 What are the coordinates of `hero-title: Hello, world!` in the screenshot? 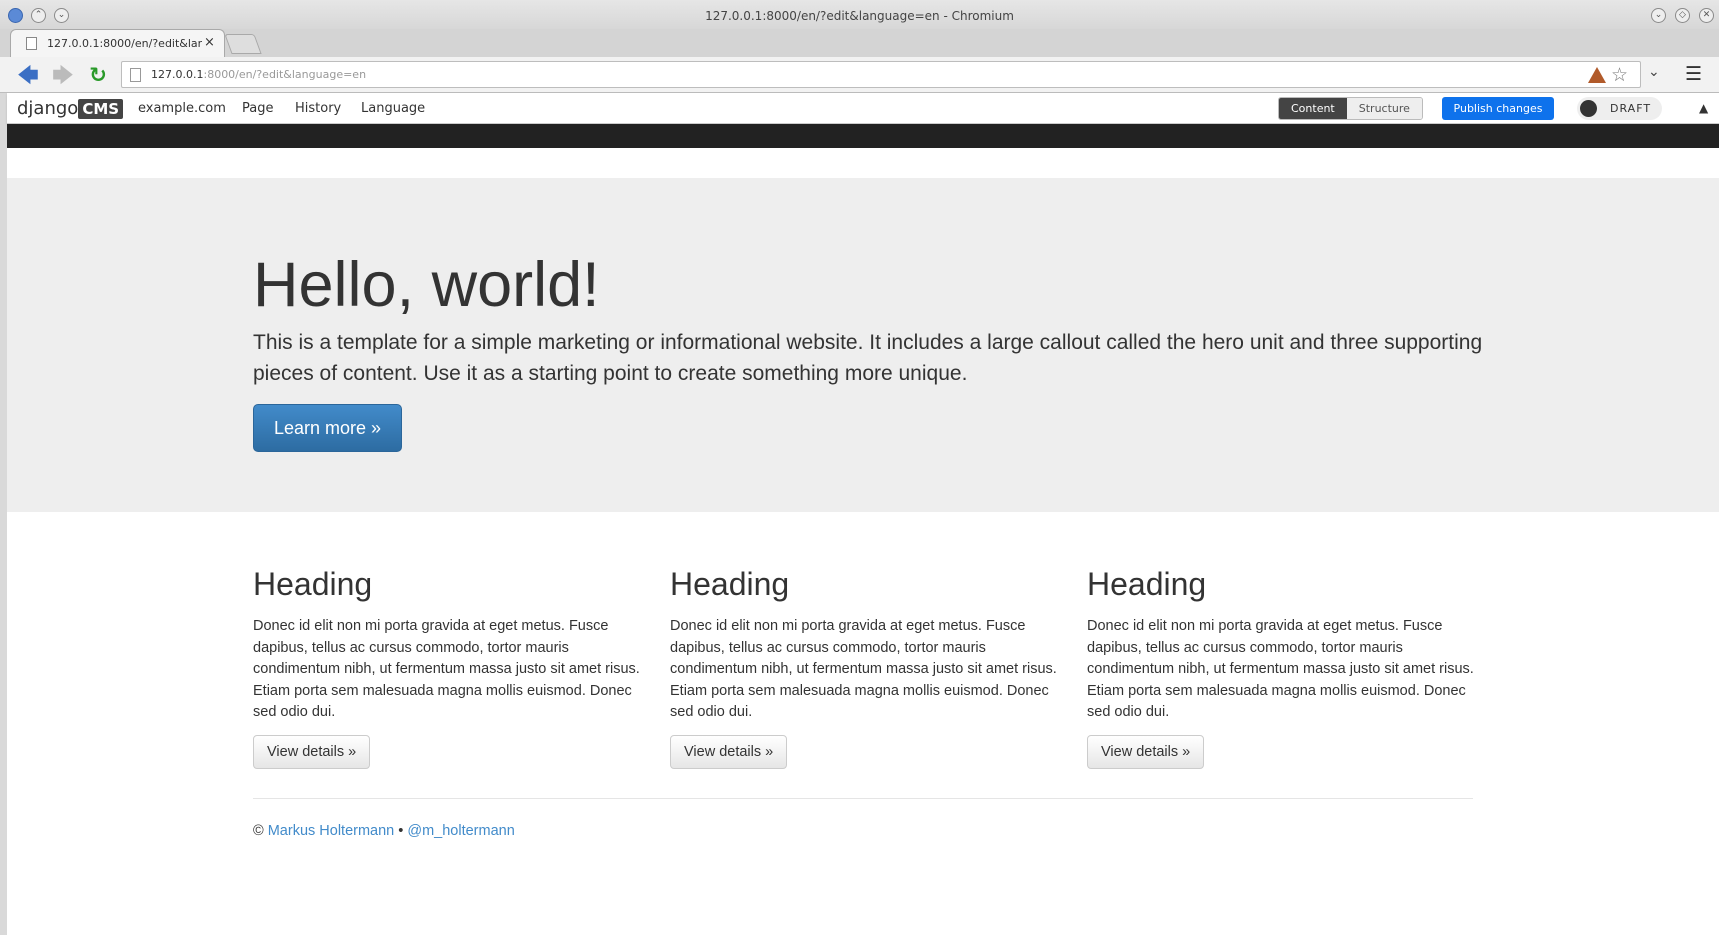 It's located at (426, 285).